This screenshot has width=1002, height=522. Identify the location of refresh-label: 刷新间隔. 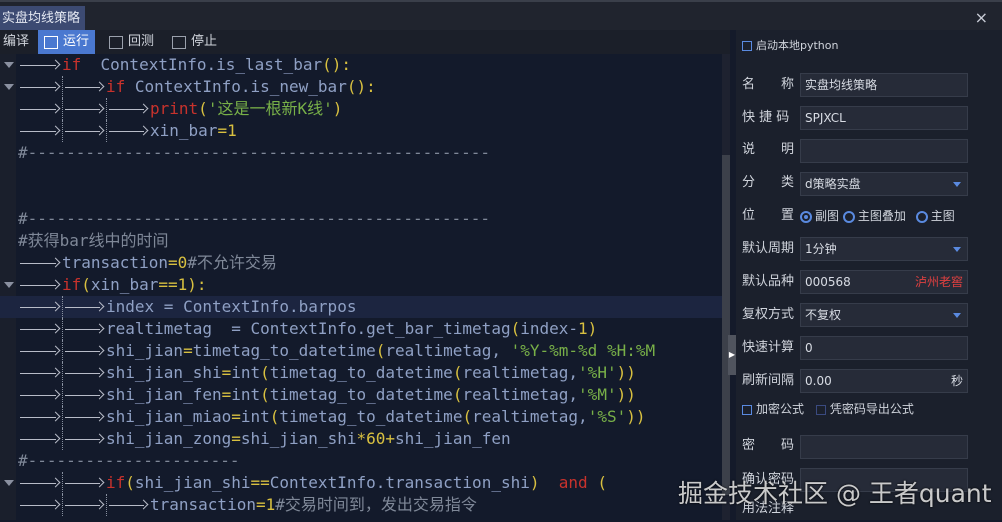
(768, 380).